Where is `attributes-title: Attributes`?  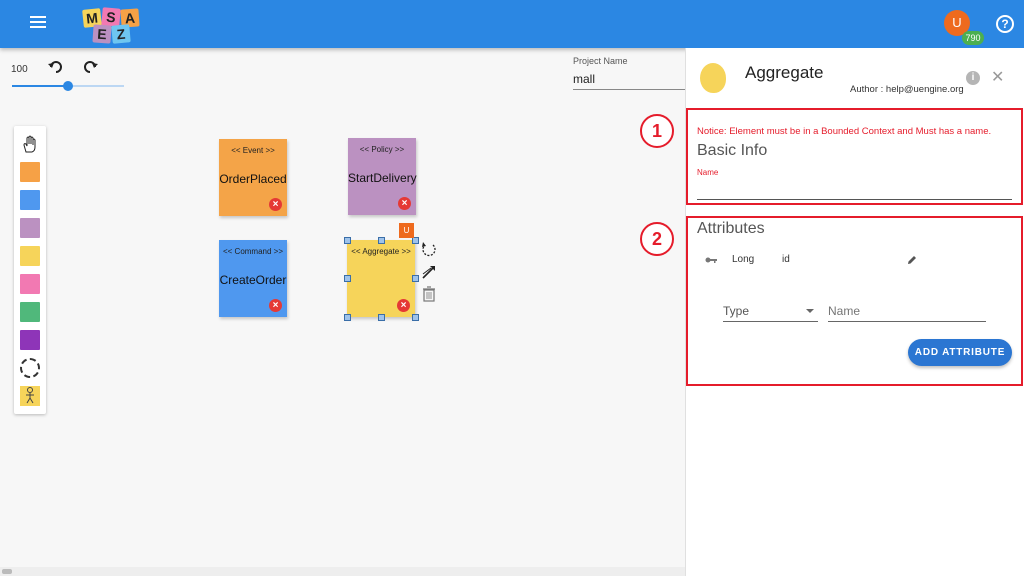
attributes-title: Attributes is located at coordinates (731, 228).